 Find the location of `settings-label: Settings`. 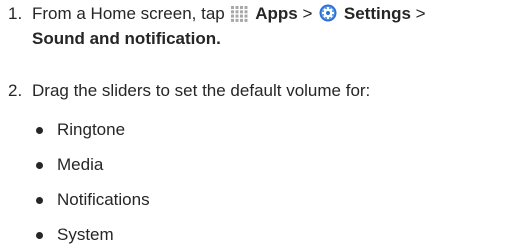

settings-label: Settings is located at coordinates (377, 13).